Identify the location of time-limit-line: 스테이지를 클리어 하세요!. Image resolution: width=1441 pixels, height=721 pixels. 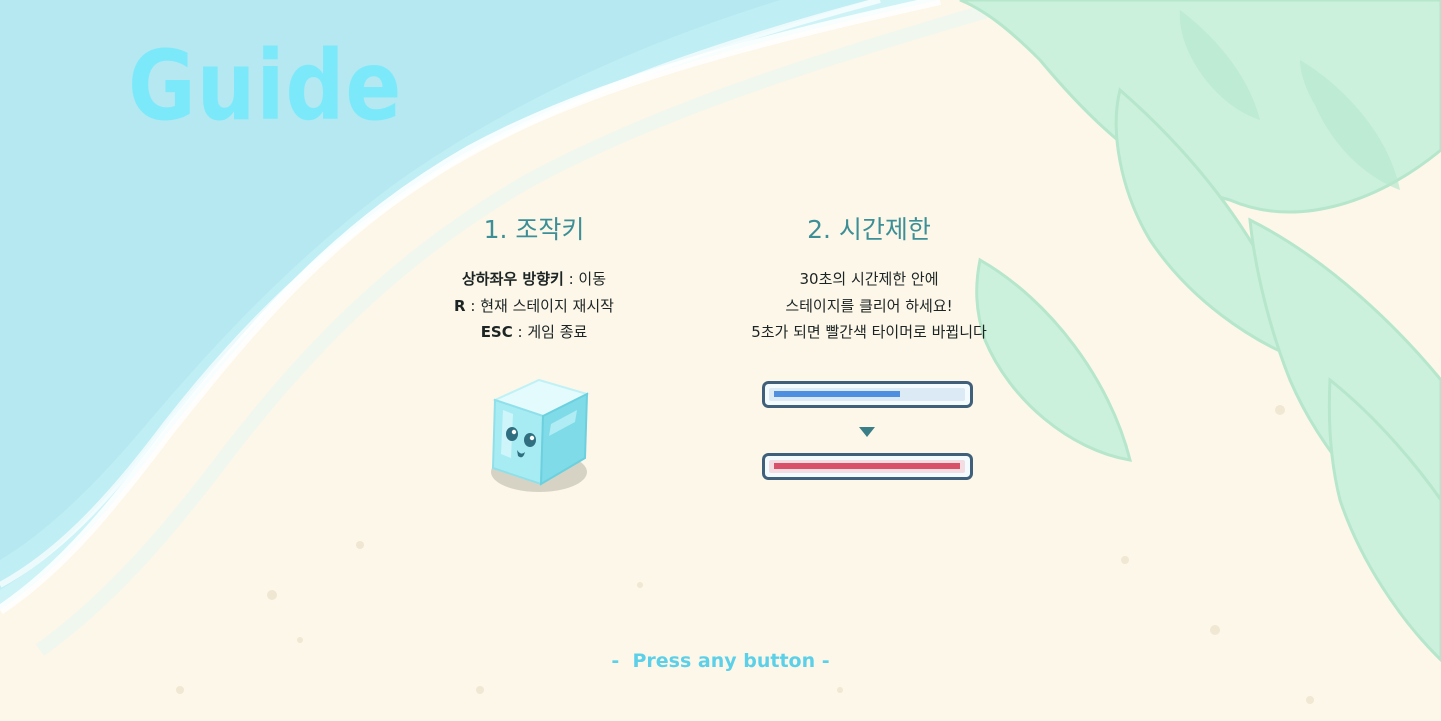
(869, 305).